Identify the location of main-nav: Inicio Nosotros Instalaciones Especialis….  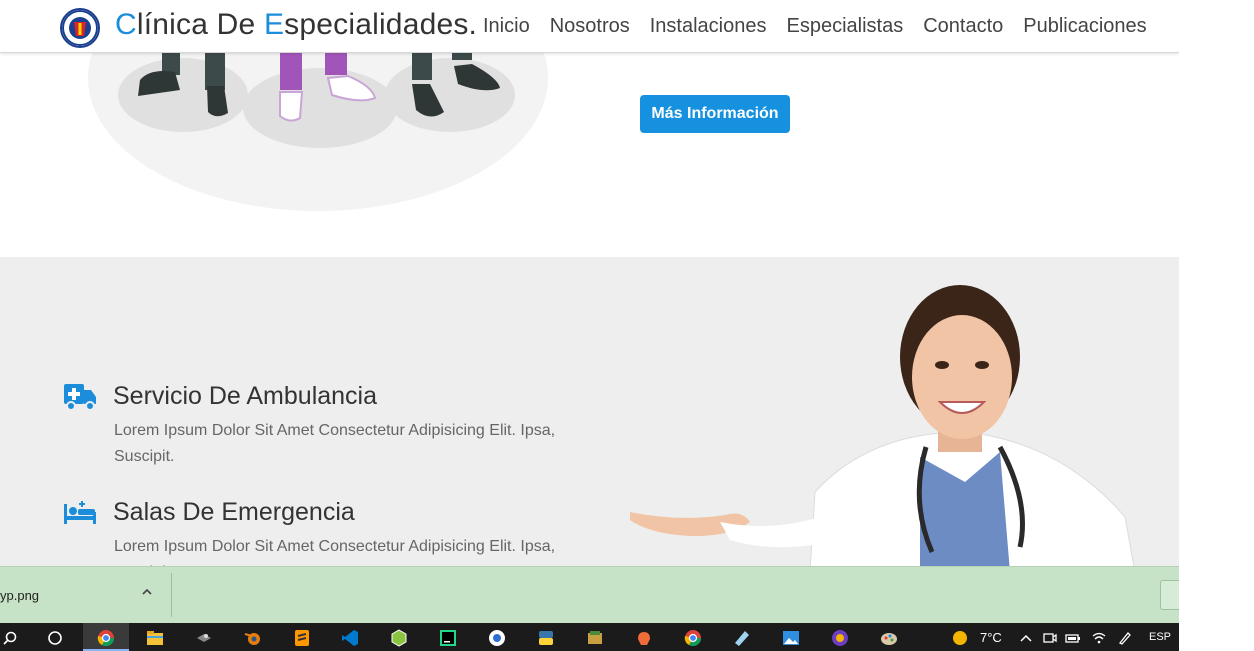
(825, 26).